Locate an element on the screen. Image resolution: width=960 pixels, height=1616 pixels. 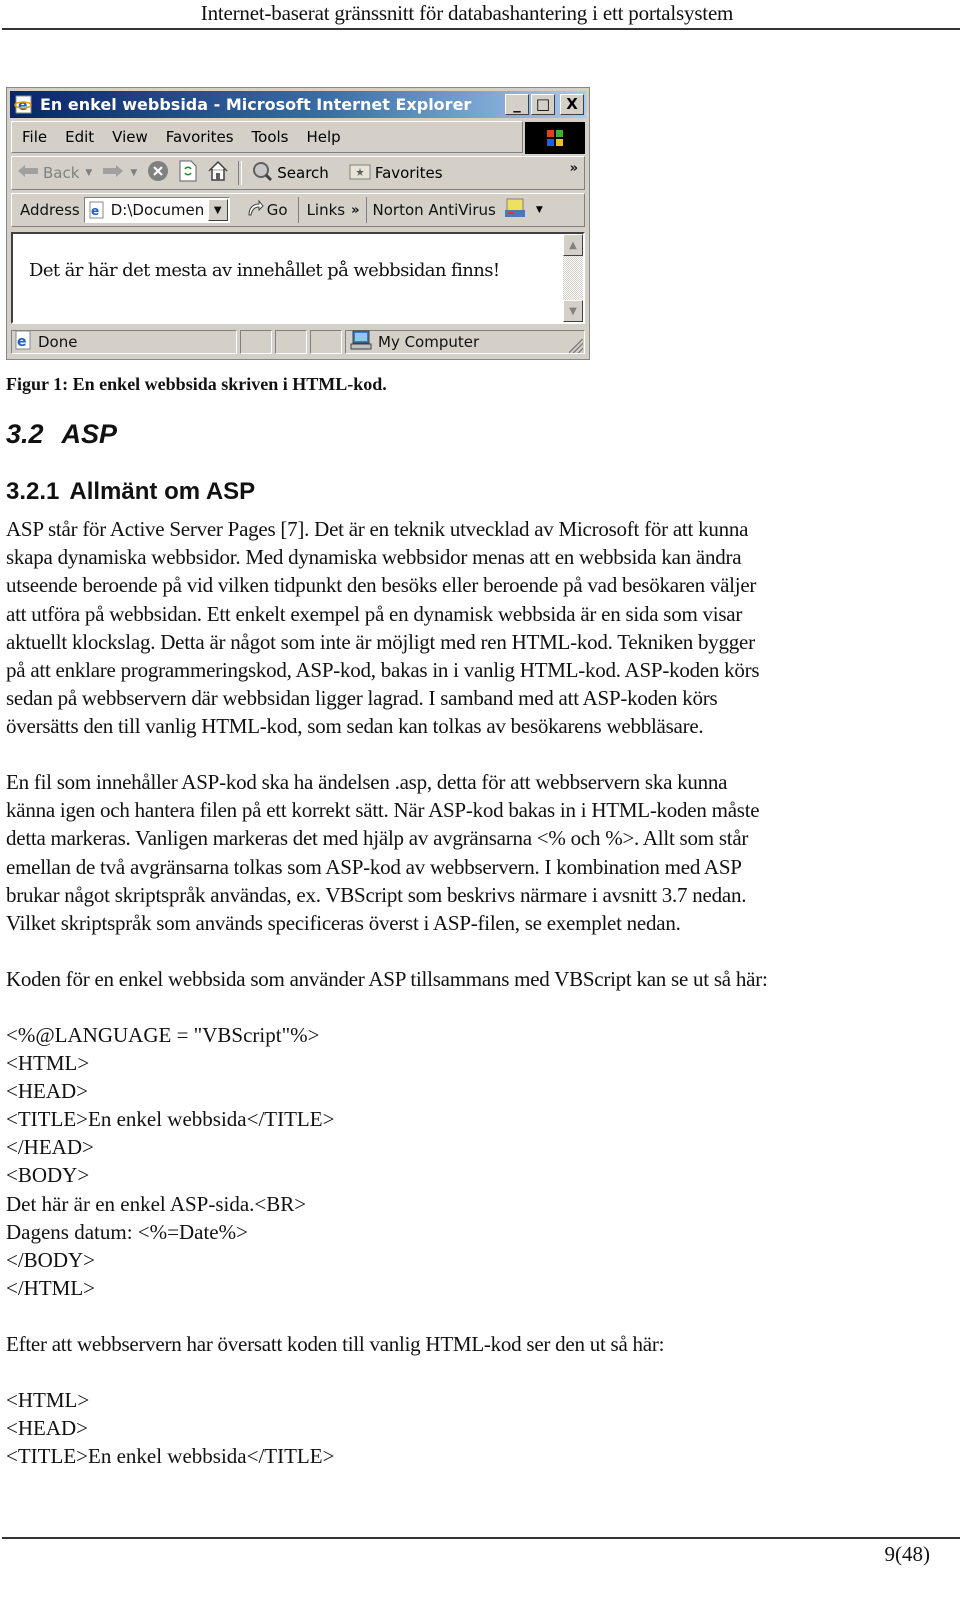
menu-edit: Edit is located at coordinates (79, 137).